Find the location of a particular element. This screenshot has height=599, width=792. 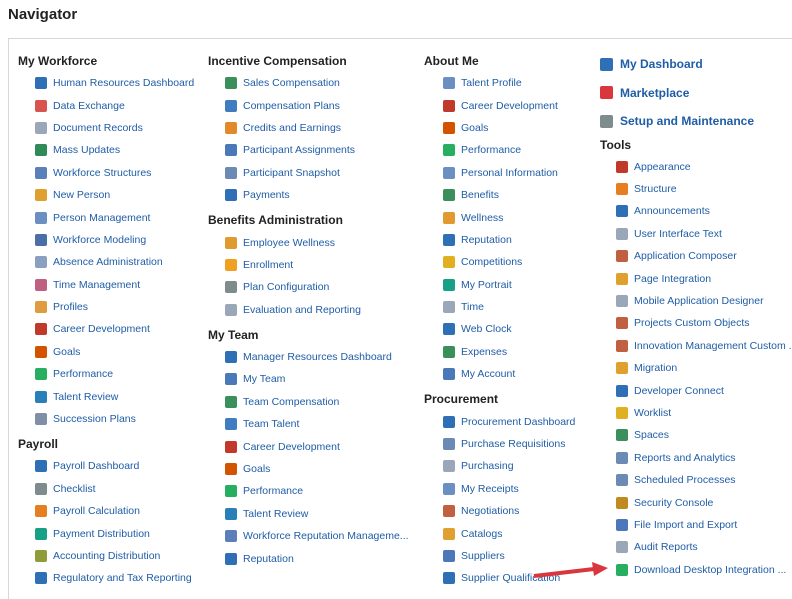

nav-item-label: Career Development is located at coordinates (509, 105).